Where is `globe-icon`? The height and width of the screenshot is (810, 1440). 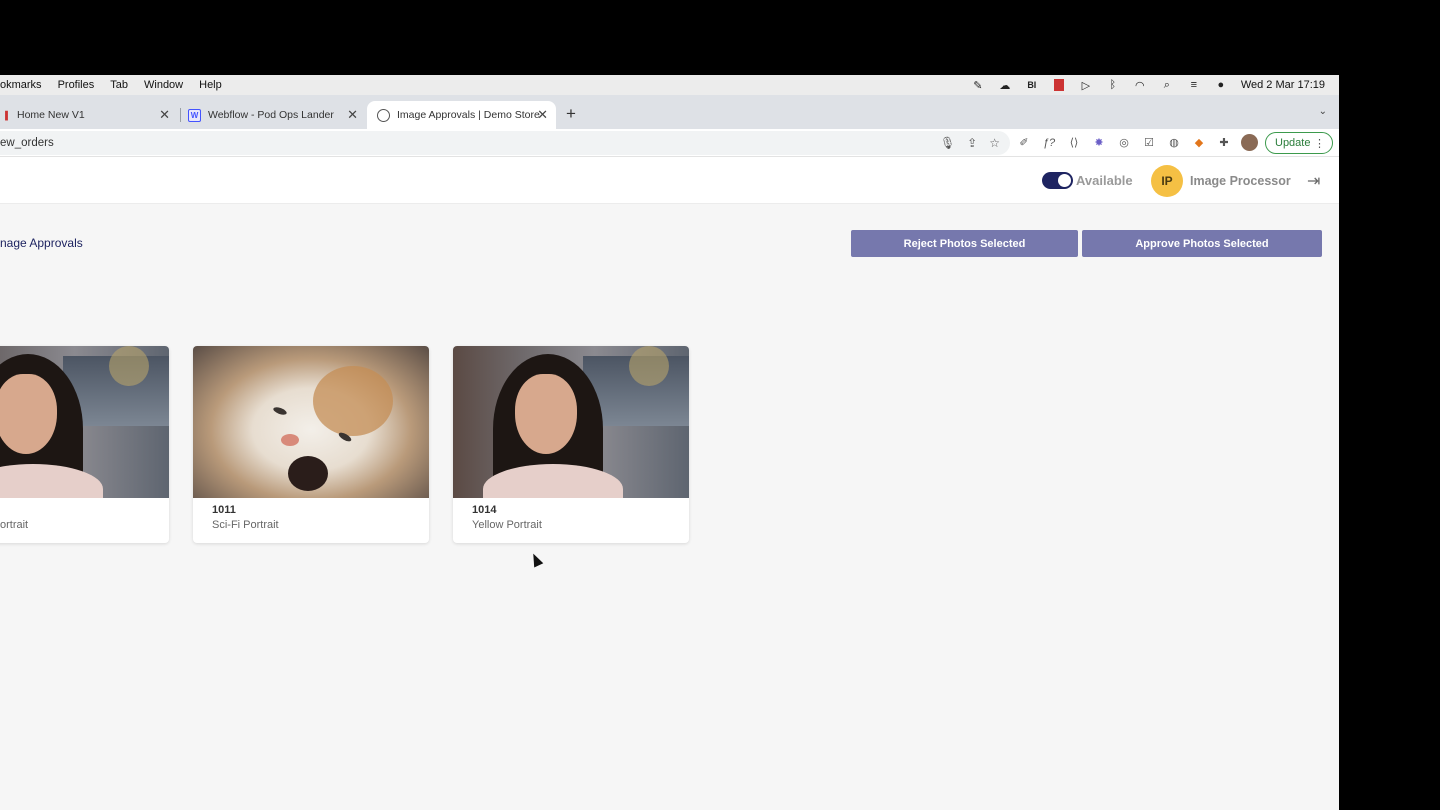 globe-icon is located at coordinates (383, 115).